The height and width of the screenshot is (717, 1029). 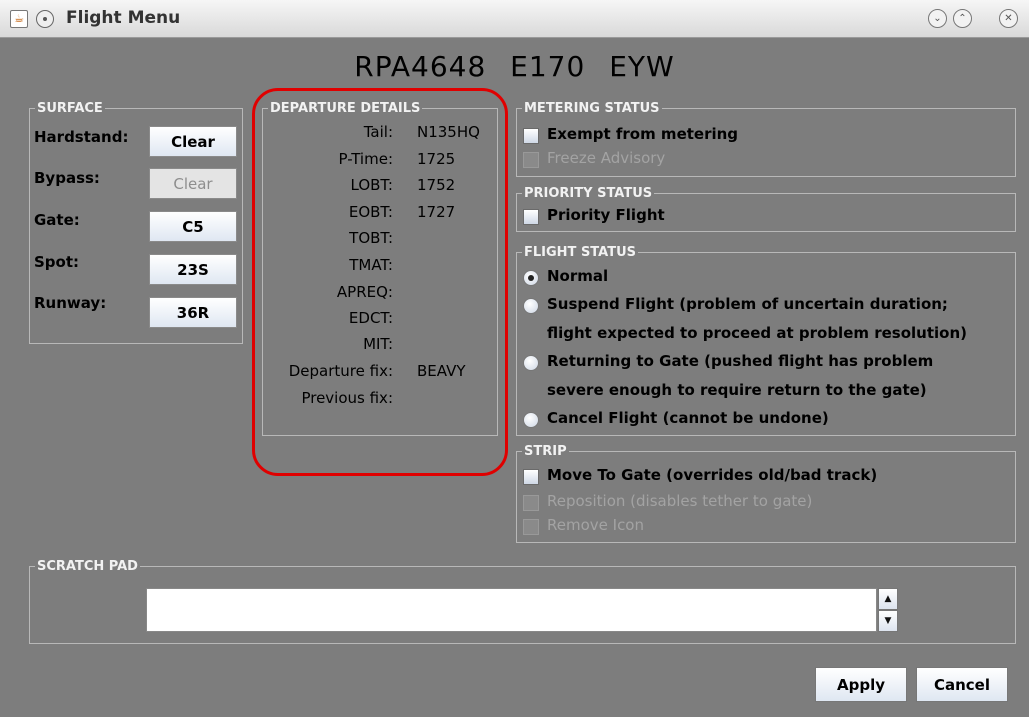 What do you see at coordinates (531, 217) in the screenshot?
I see `priority-flight-checkbox` at bounding box center [531, 217].